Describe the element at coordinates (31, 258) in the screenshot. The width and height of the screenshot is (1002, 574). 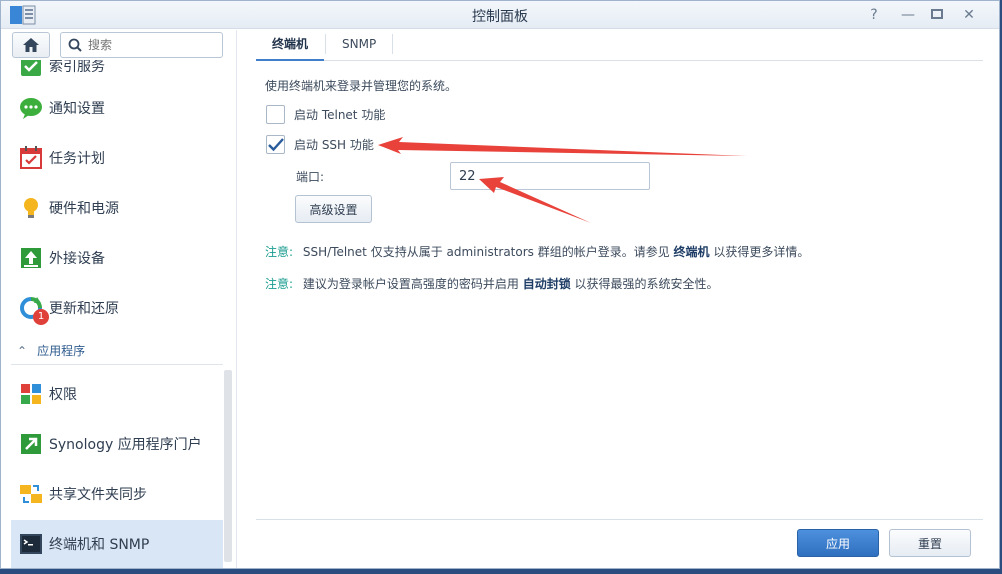
I see `external-device-icon` at that location.